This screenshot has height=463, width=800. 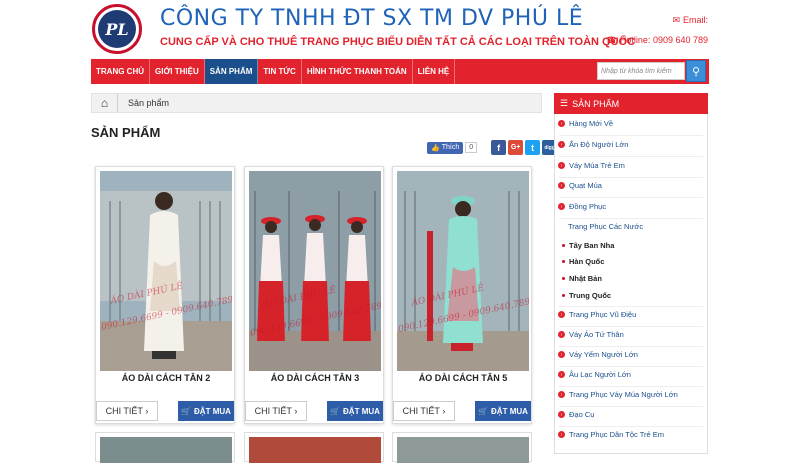 I want to click on search-icon: ⚲, so click(x=696, y=71).